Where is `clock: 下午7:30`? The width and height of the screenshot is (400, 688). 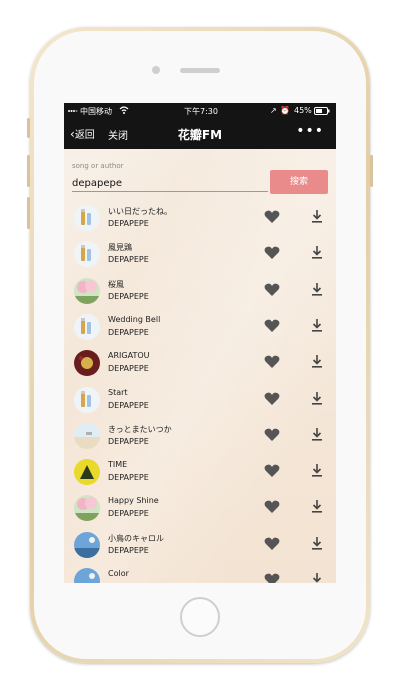
clock: 下午7:30 is located at coordinates (201, 111).